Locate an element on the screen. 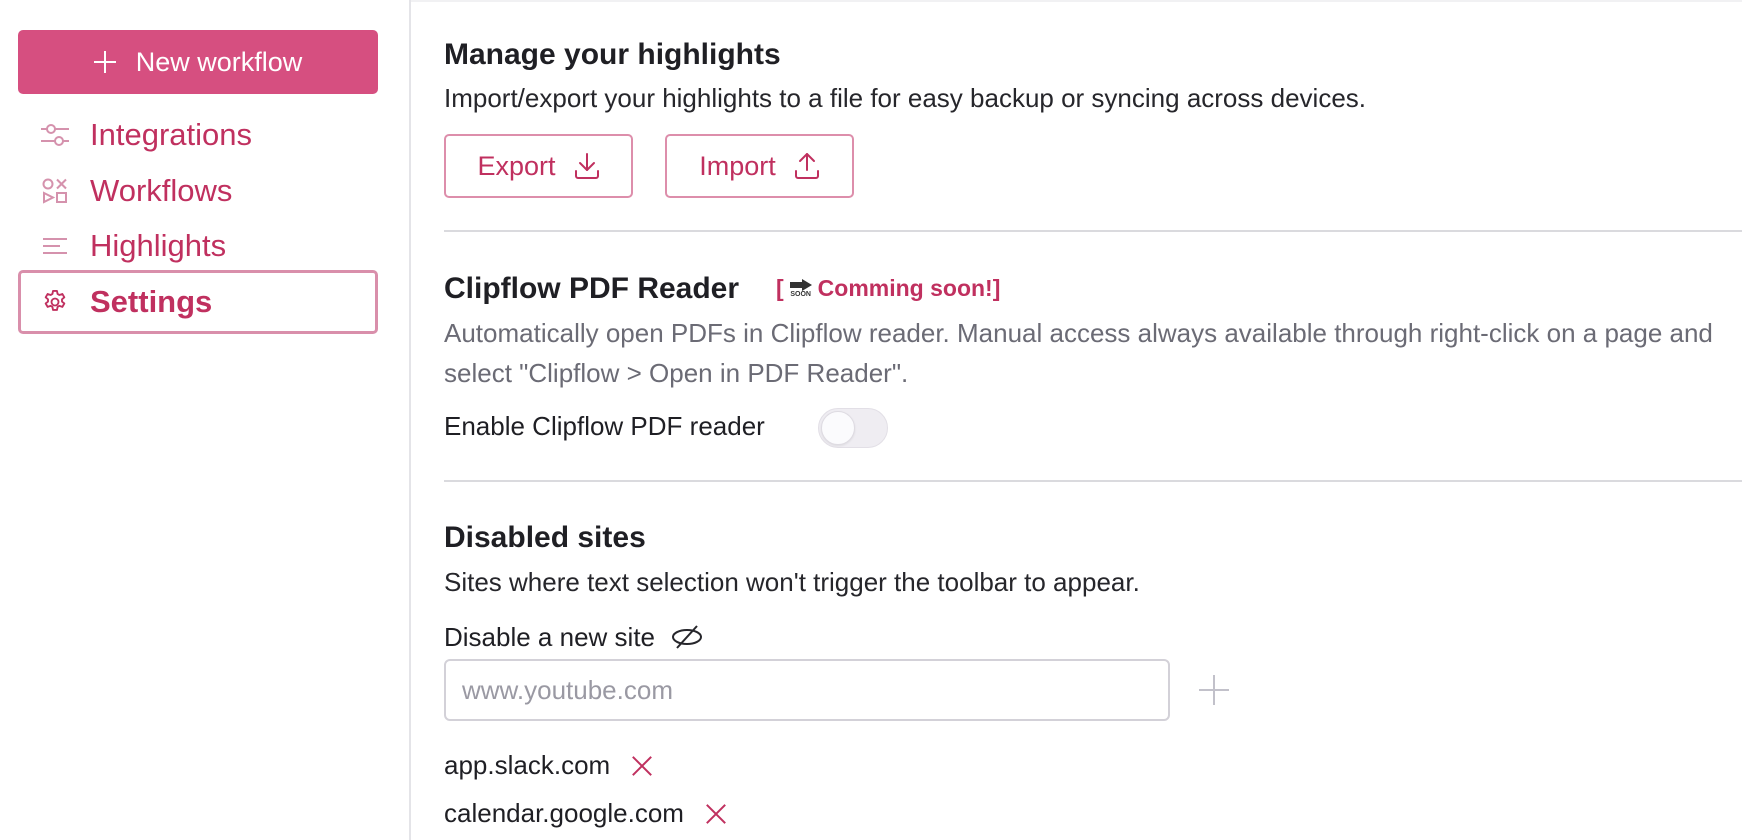  sliders-icon is located at coordinates (55, 135).